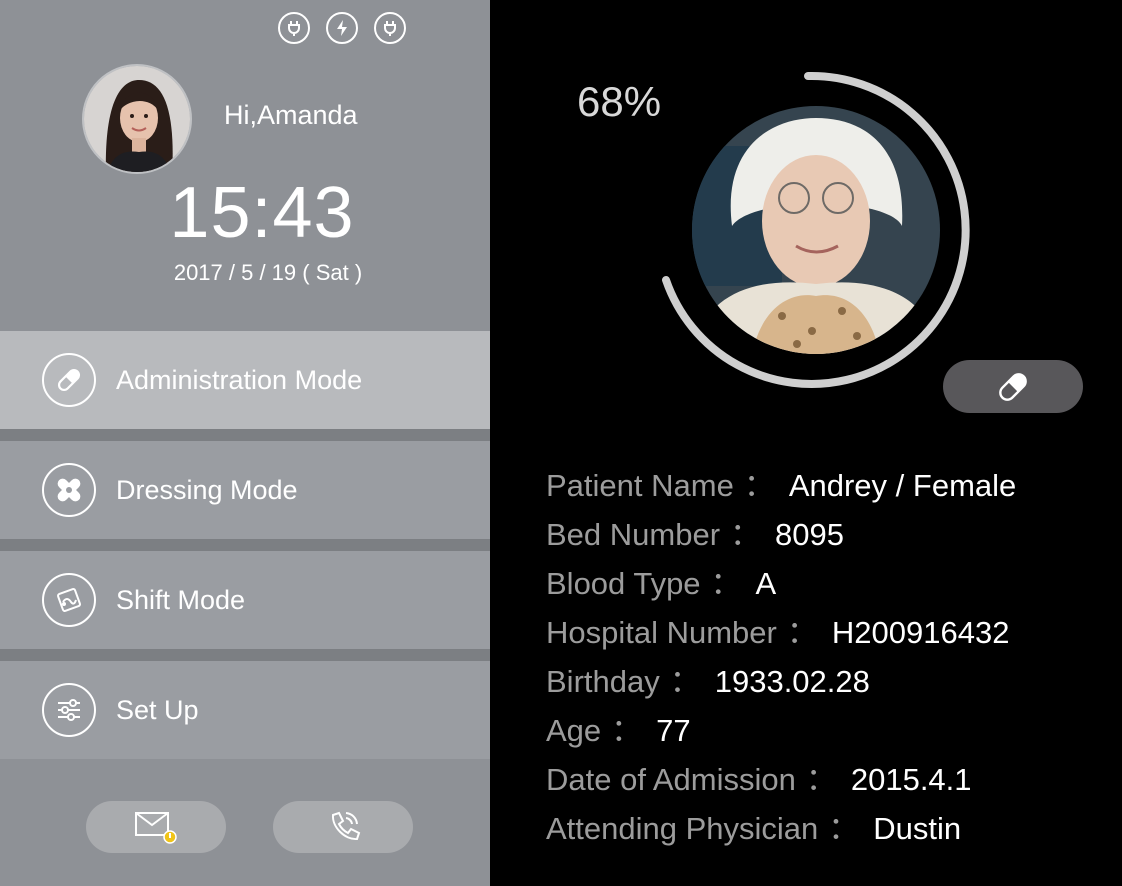  I want to click on progress-percent: 68%, so click(619, 101).